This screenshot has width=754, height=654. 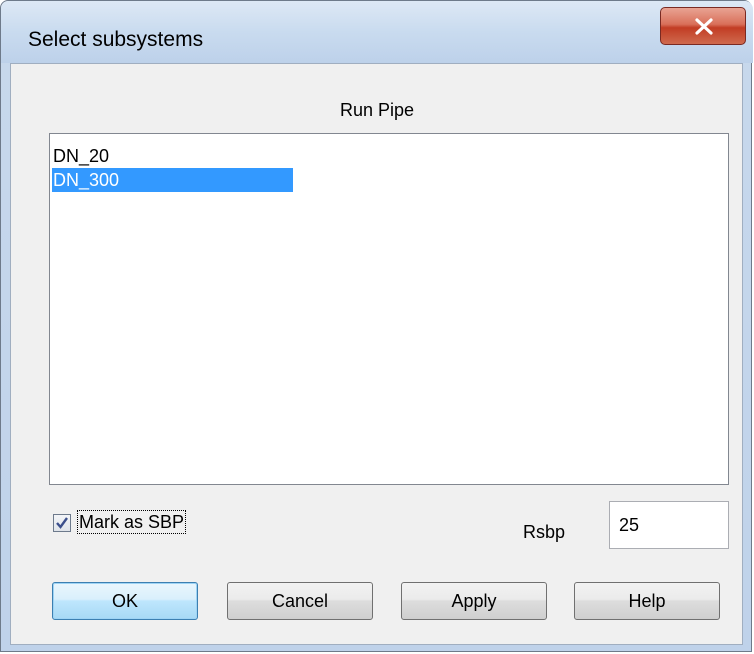 I want to click on list-item-dn-20: DN_20, so click(x=172, y=156).